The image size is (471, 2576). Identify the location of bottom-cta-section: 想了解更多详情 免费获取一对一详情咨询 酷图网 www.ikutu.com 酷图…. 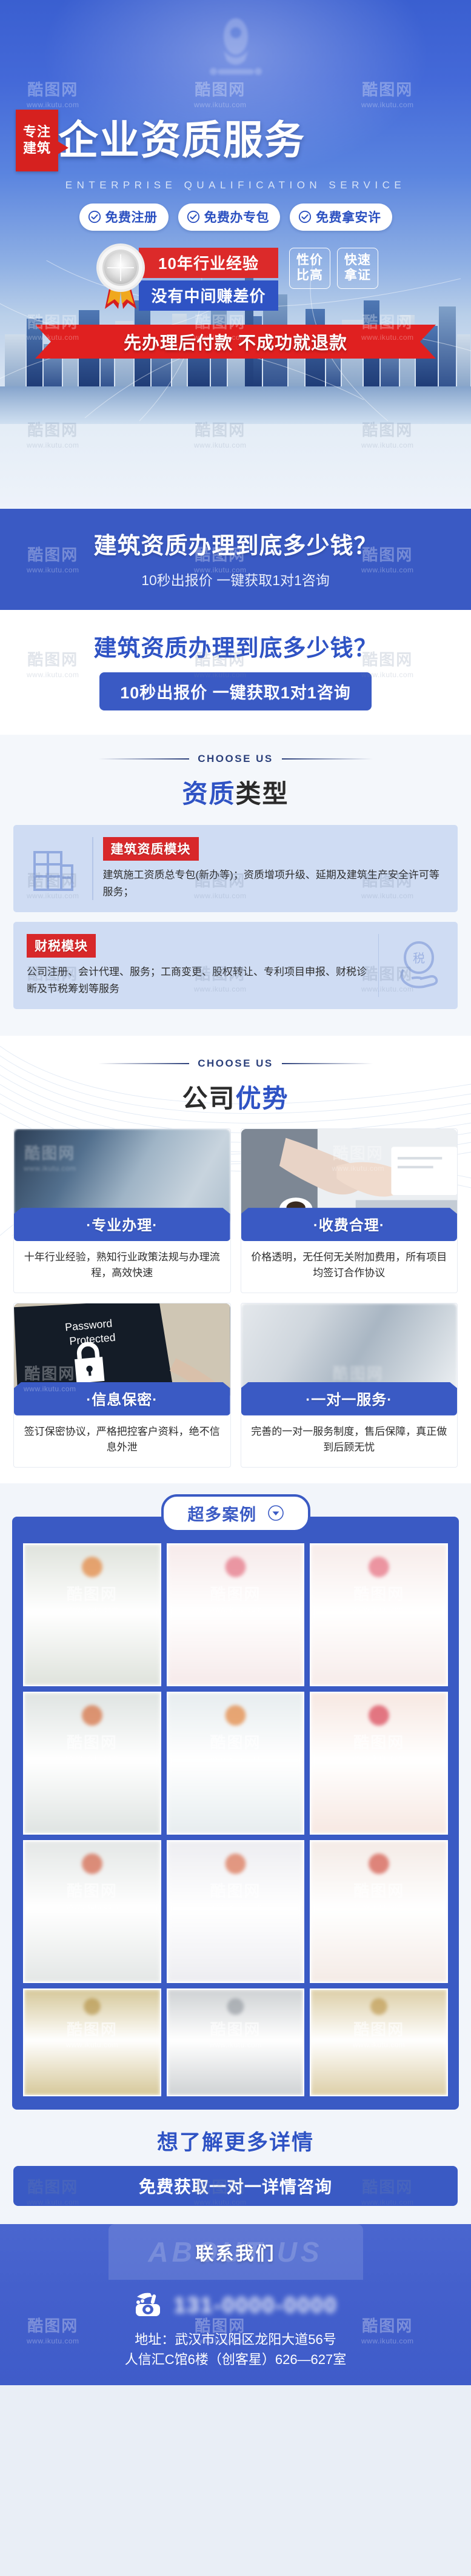
(235, 2166).